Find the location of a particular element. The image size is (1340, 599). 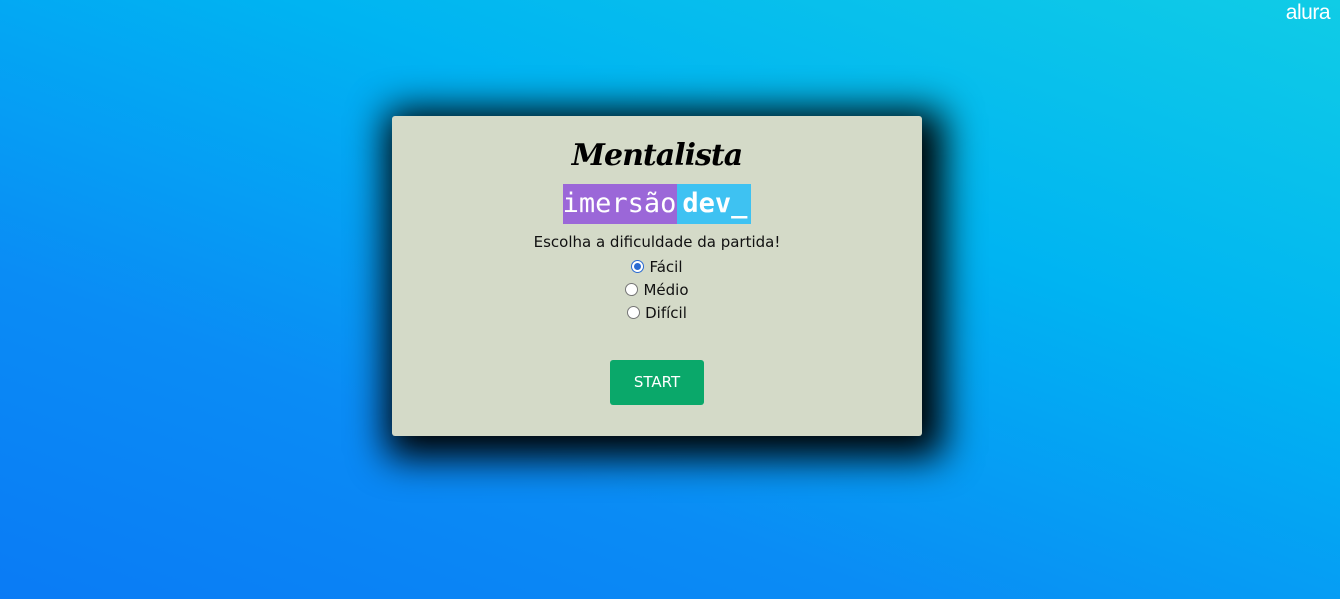

game-title: Mentalista is located at coordinates (657, 155).